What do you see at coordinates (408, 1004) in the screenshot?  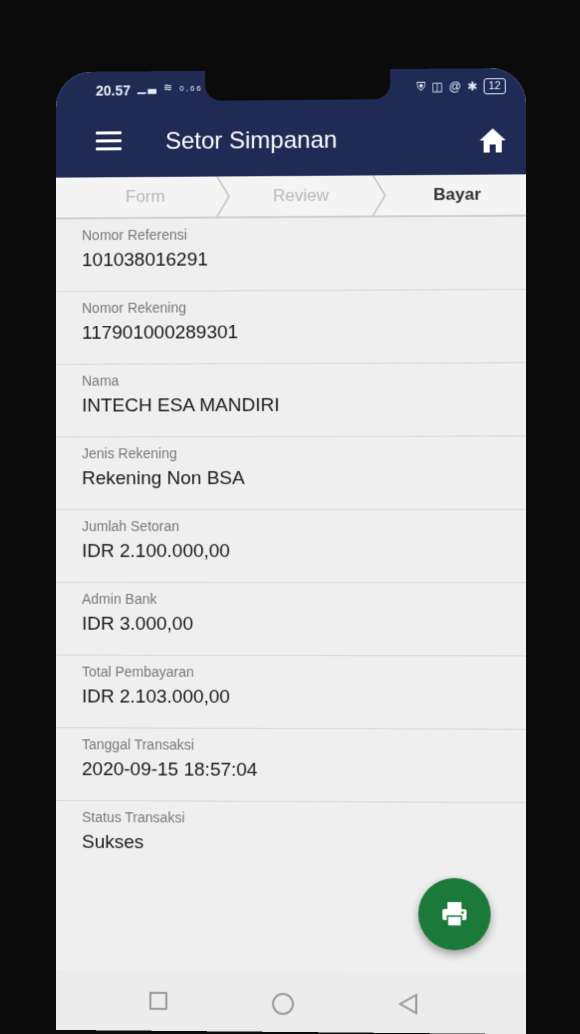 I see `back-icon` at bounding box center [408, 1004].